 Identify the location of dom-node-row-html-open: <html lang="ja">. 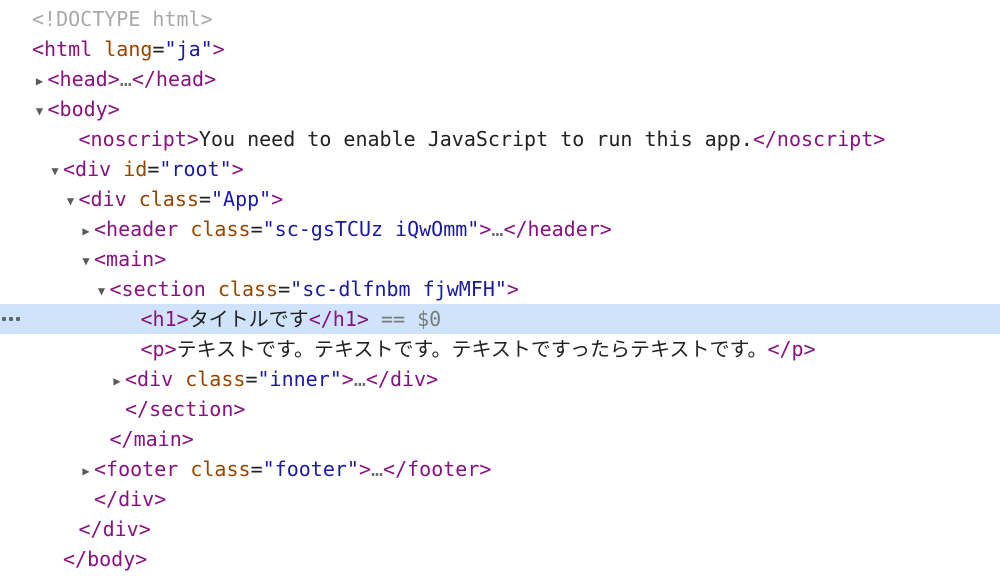
(500, 49).